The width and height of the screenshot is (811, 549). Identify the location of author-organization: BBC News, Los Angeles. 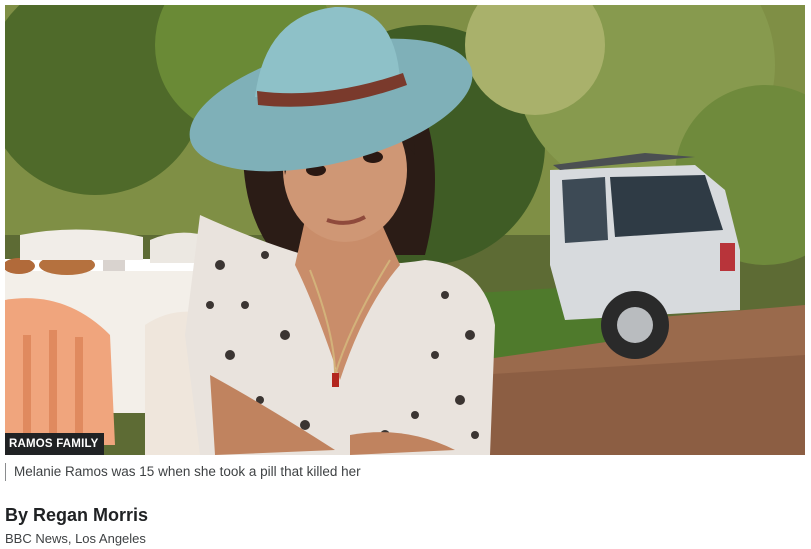
(75, 538).